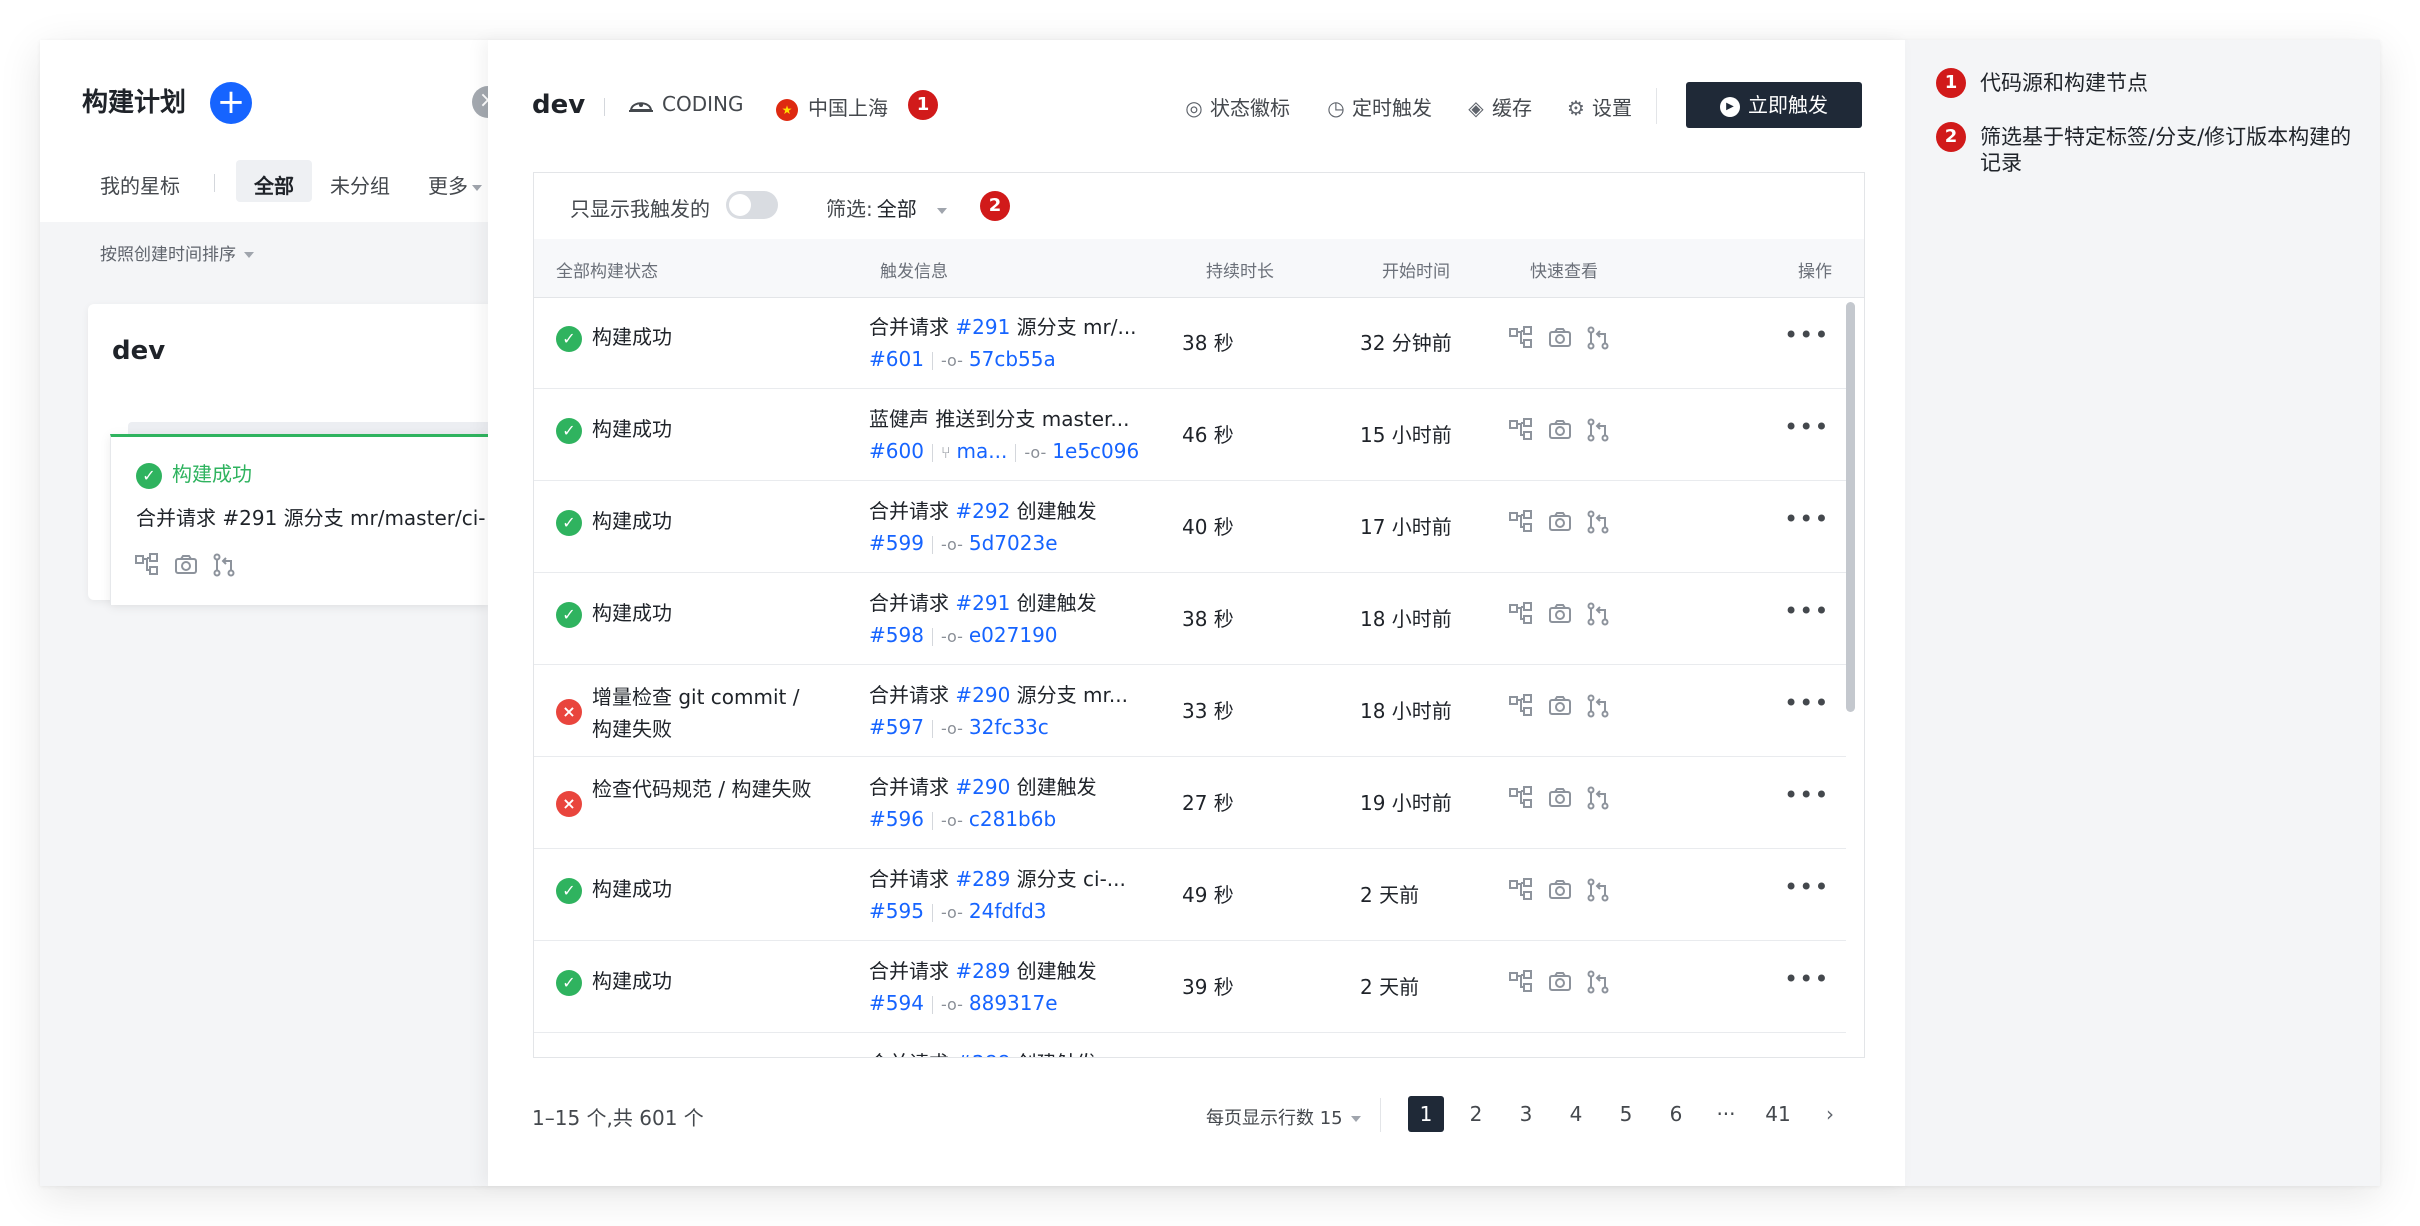  What do you see at coordinates (607, 269) in the screenshot?
I see `column-status: 全部构建状态` at bounding box center [607, 269].